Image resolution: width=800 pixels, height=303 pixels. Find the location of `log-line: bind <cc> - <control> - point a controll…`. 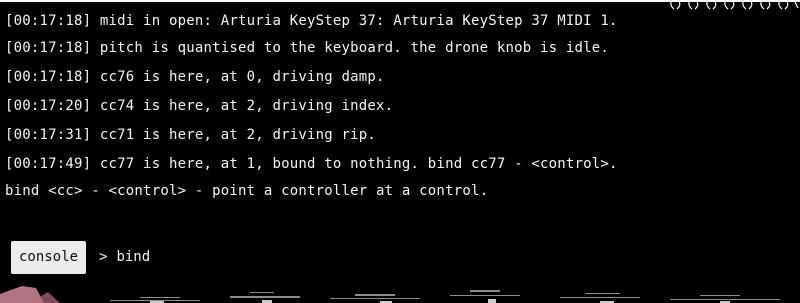

log-line: bind <cc> - <control> - point a controll… is located at coordinates (247, 191).